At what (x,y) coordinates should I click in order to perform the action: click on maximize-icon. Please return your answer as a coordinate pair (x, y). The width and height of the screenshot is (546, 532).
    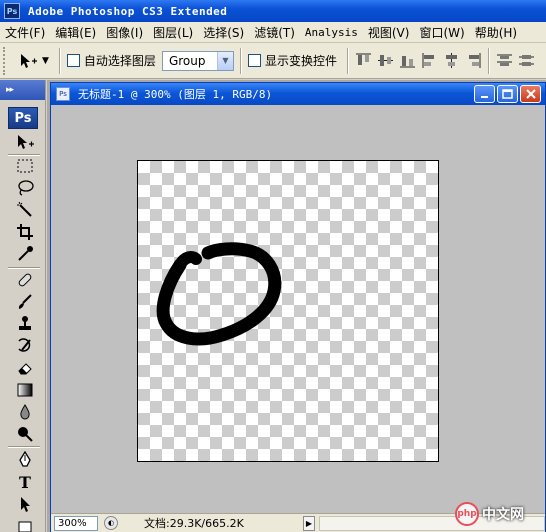
    Looking at the image, I should click on (507, 93).